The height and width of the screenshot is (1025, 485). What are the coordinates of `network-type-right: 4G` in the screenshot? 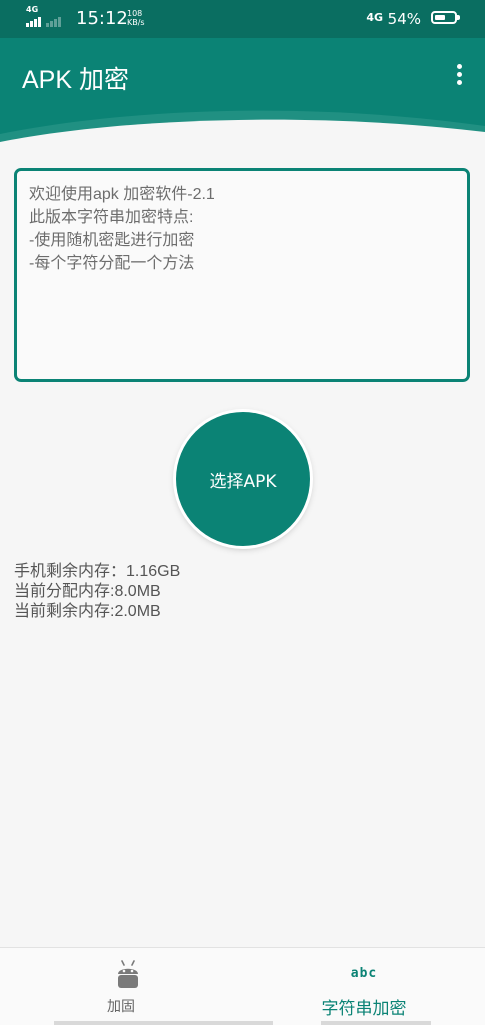 It's located at (374, 17).